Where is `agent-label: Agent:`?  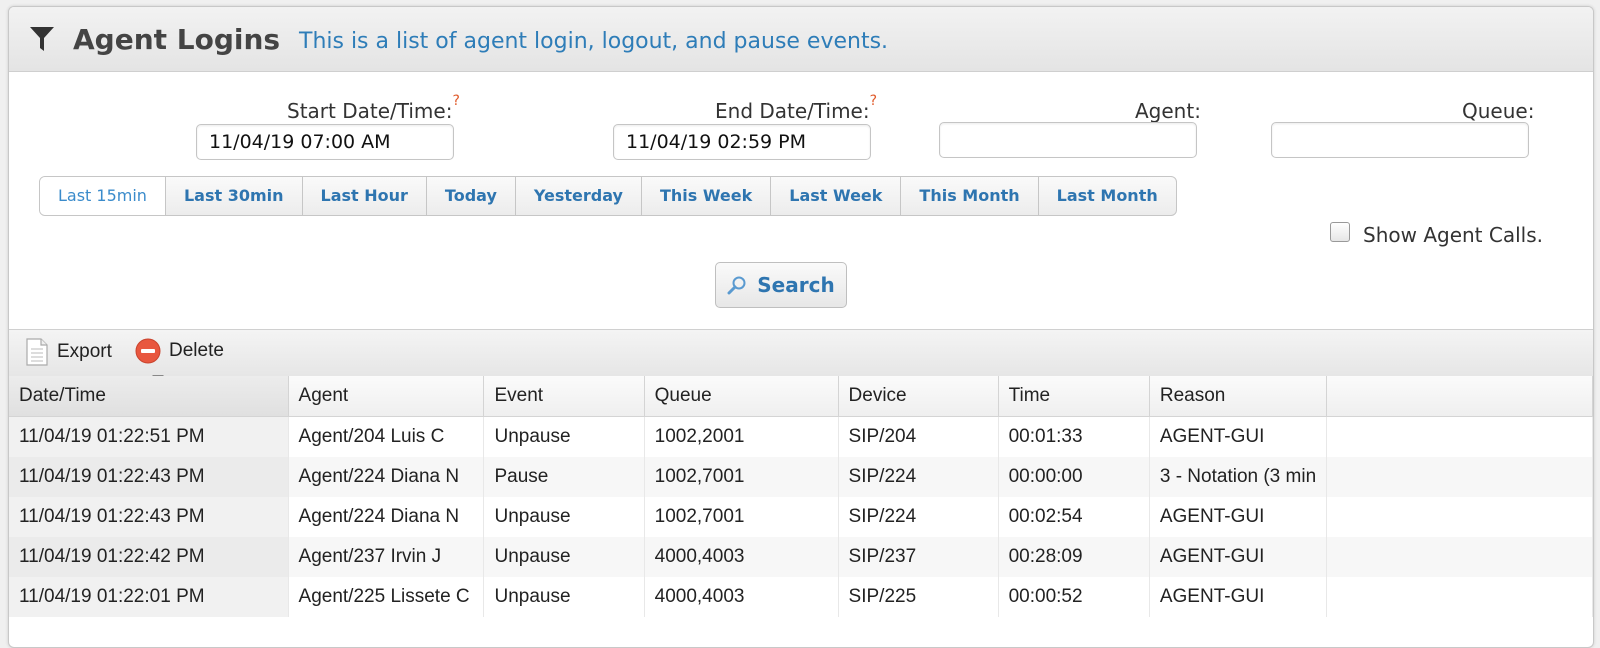 agent-label: Agent: is located at coordinates (1168, 111).